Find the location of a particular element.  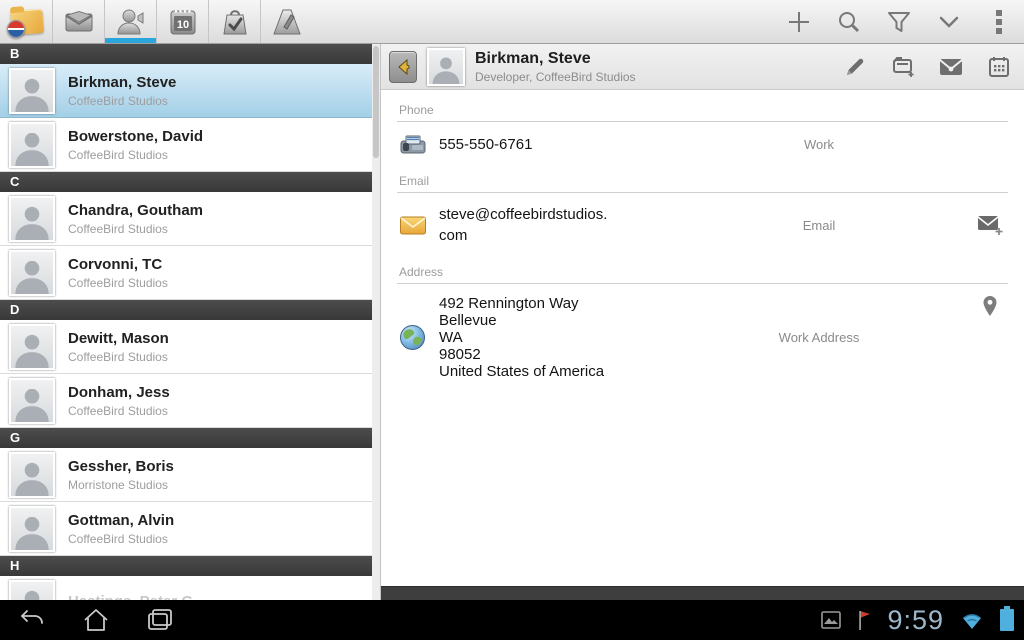

edit-button is located at coordinates (855, 67).